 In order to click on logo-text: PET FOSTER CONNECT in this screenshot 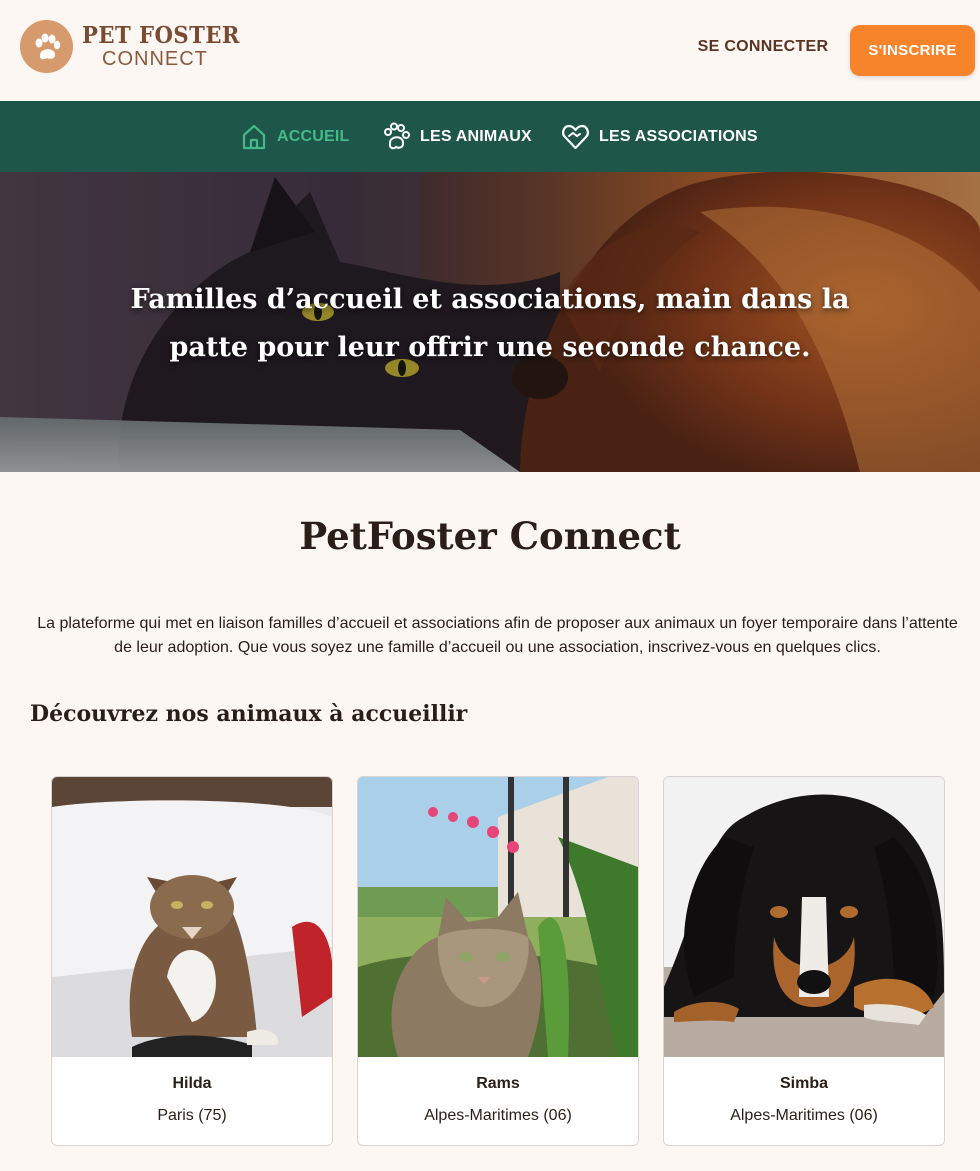, I will do `click(168, 46)`.